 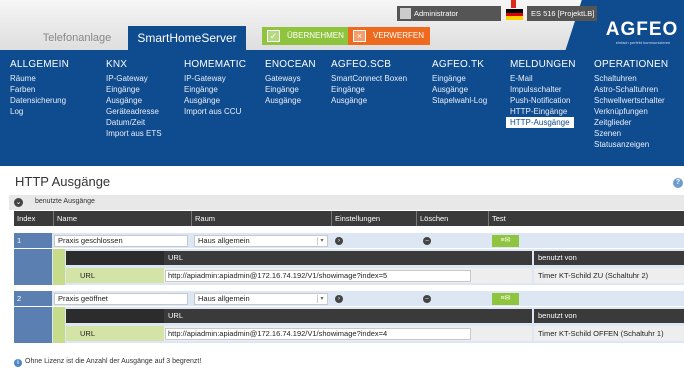 What do you see at coordinates (321, 241) in the screenshot?
I see `chevron-down-icon: ▾` at bounding box center [321, 241].